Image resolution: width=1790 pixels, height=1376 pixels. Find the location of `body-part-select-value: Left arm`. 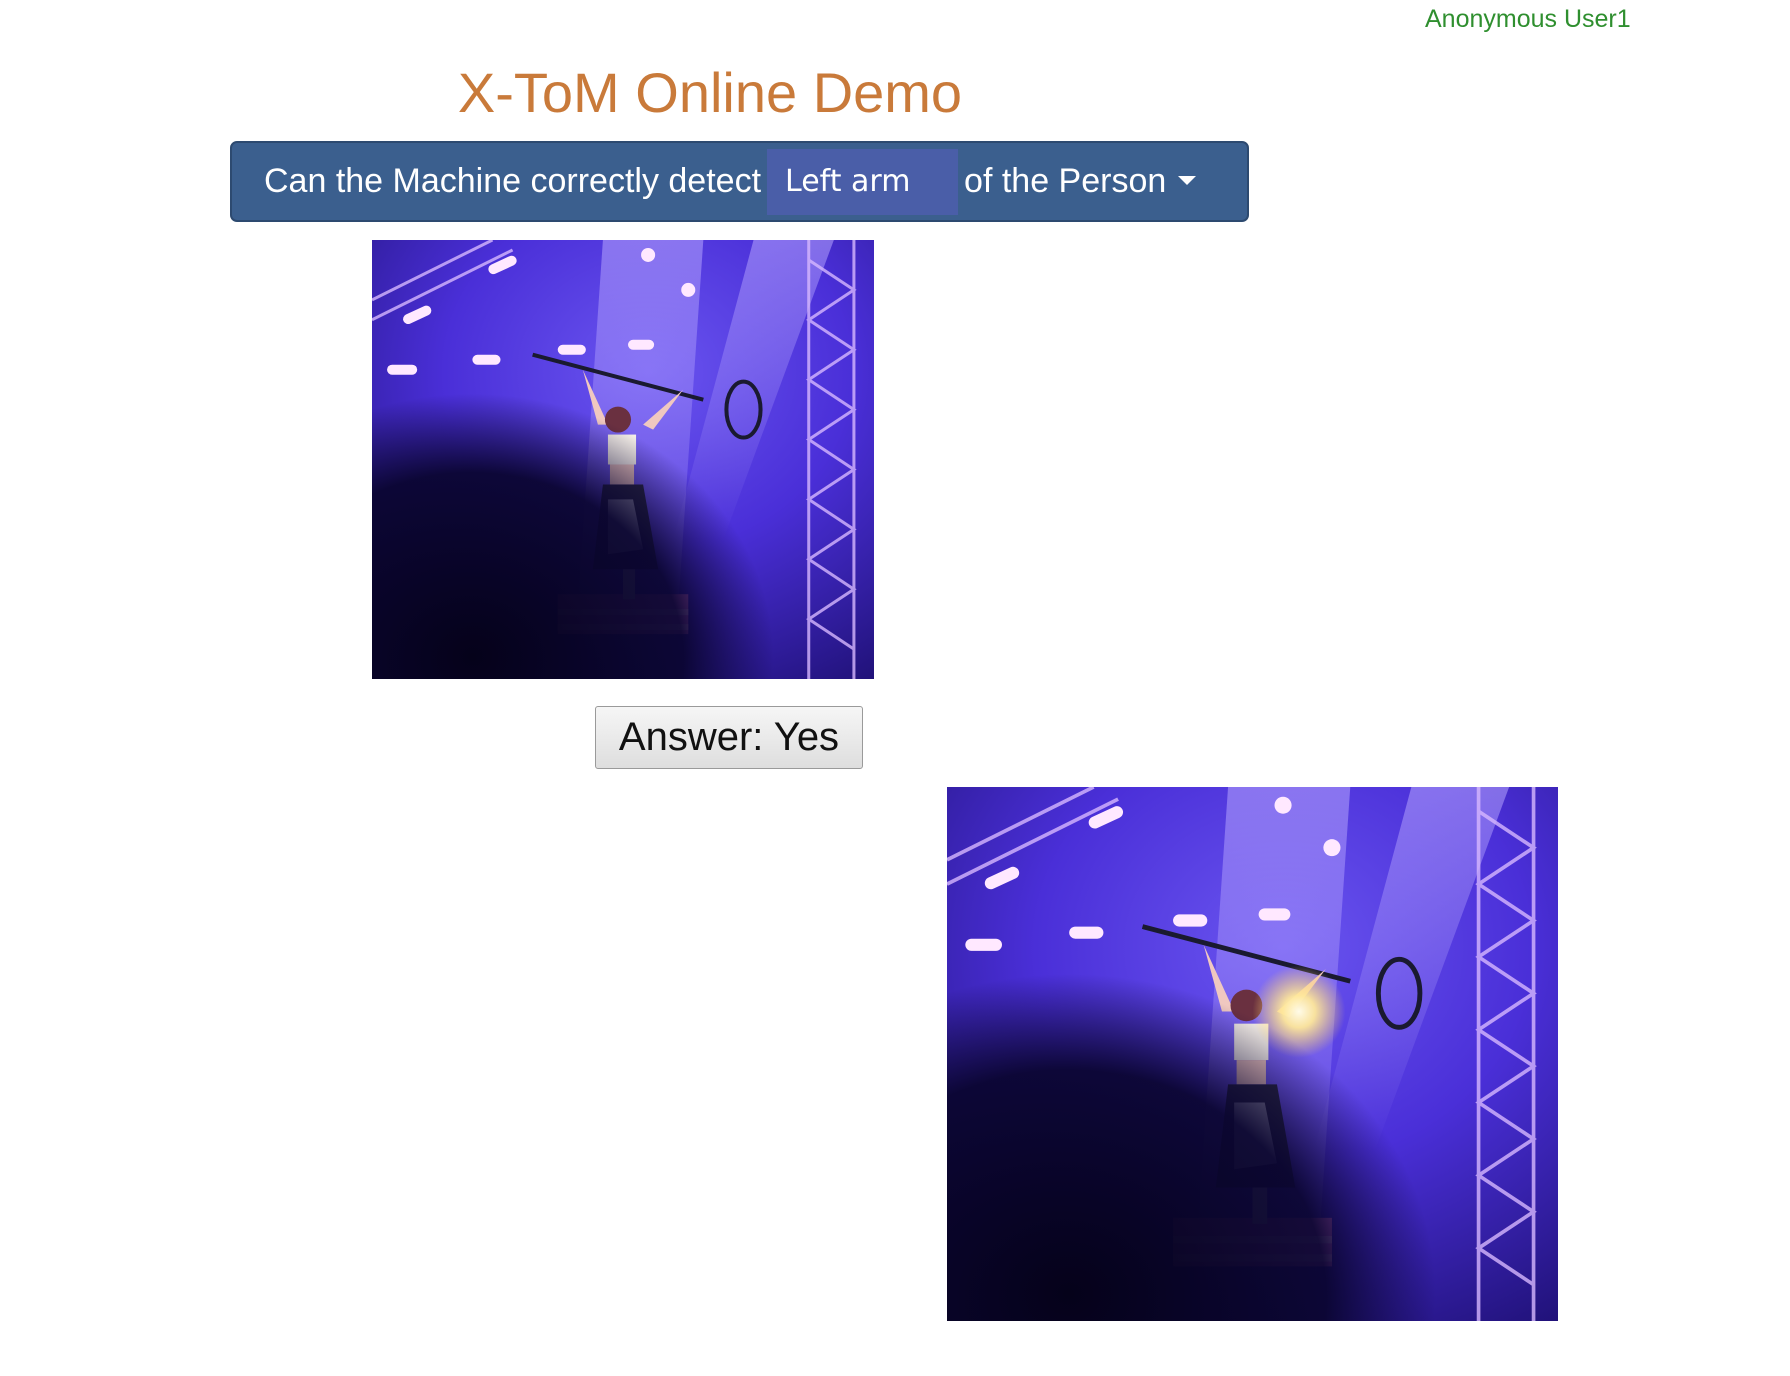

body-part-select-value: Left arm is located at coordinates (848, 181).